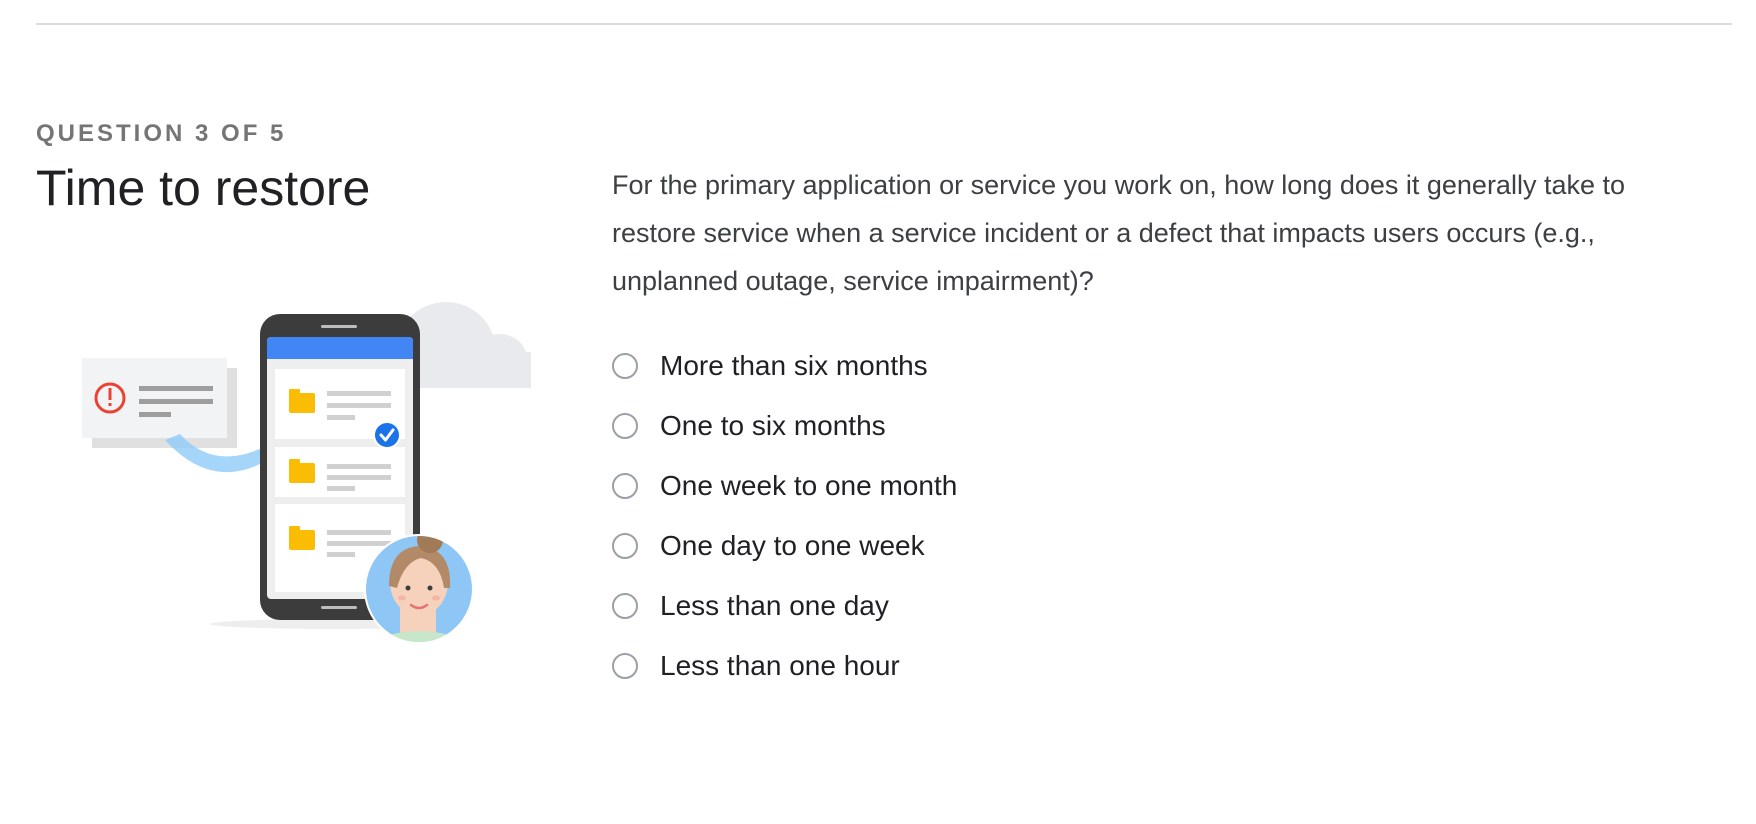 This screenshot has width=1756, height=824. I want to click on option-less-than-one-hour: Less than one hour, so click(784, 666).